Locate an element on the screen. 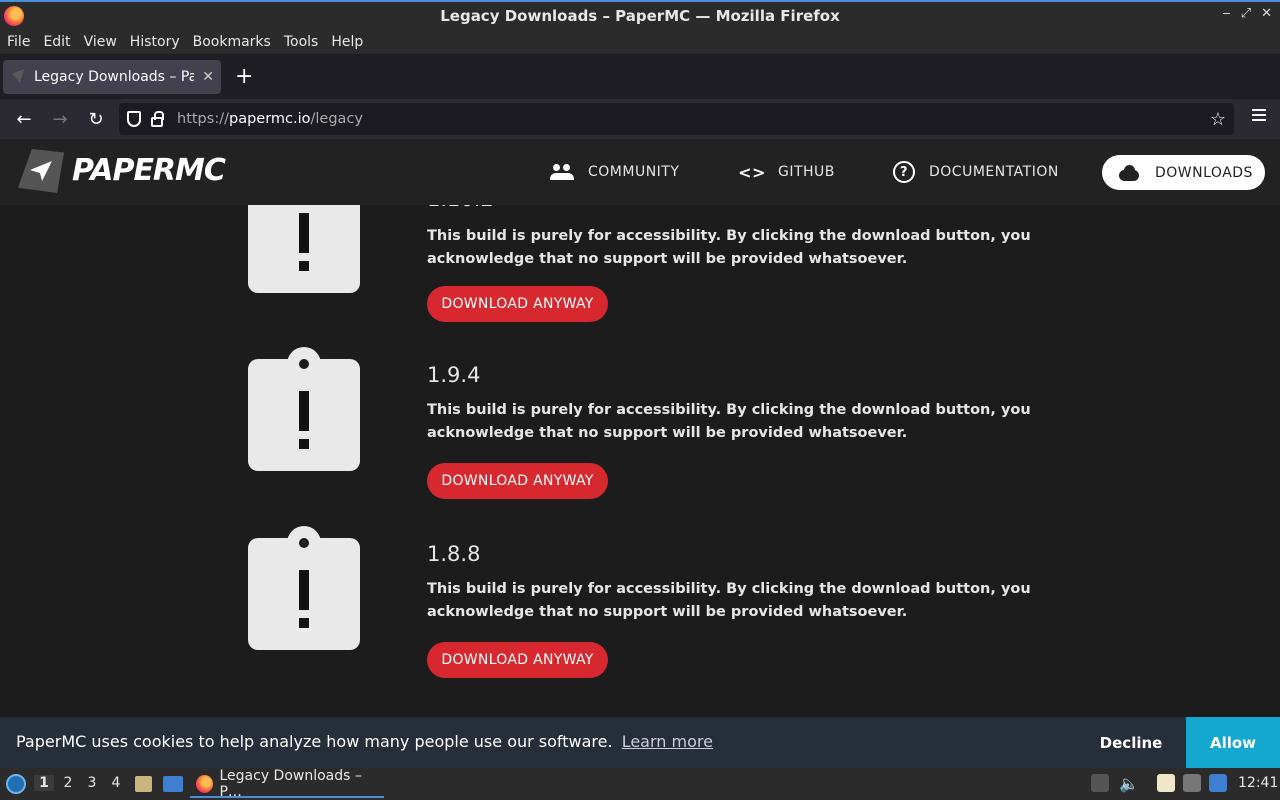 The image size is (1280, 800). show-desktop-icon is located at coordinates (173, 784).